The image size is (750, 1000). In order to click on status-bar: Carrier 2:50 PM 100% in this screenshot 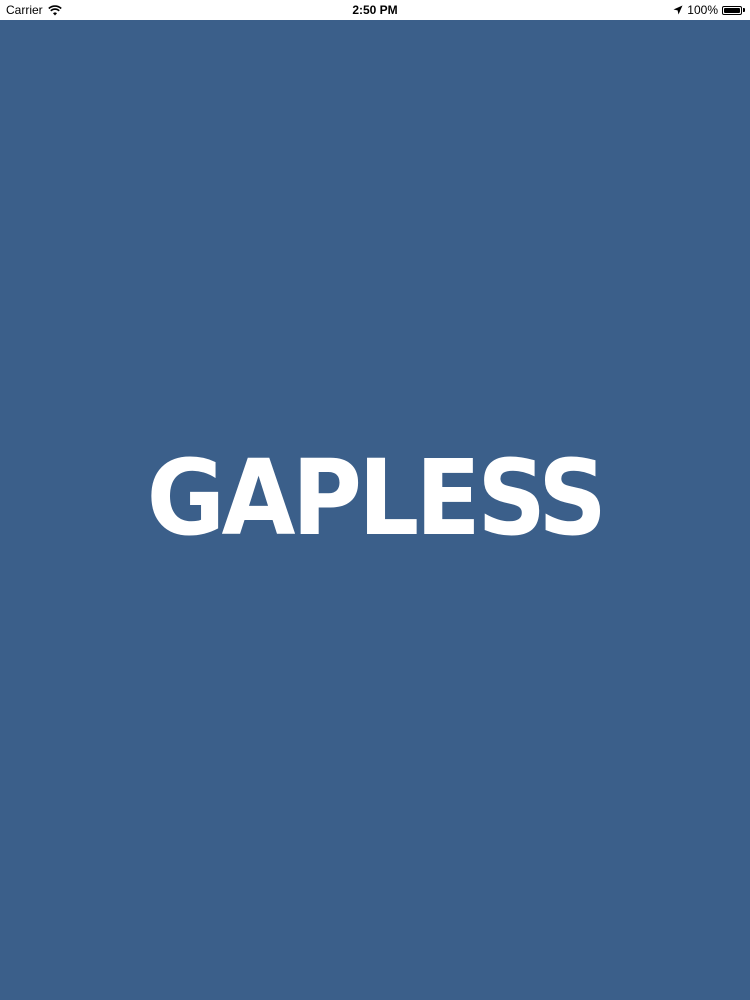, I will do `click(375, 10)`.